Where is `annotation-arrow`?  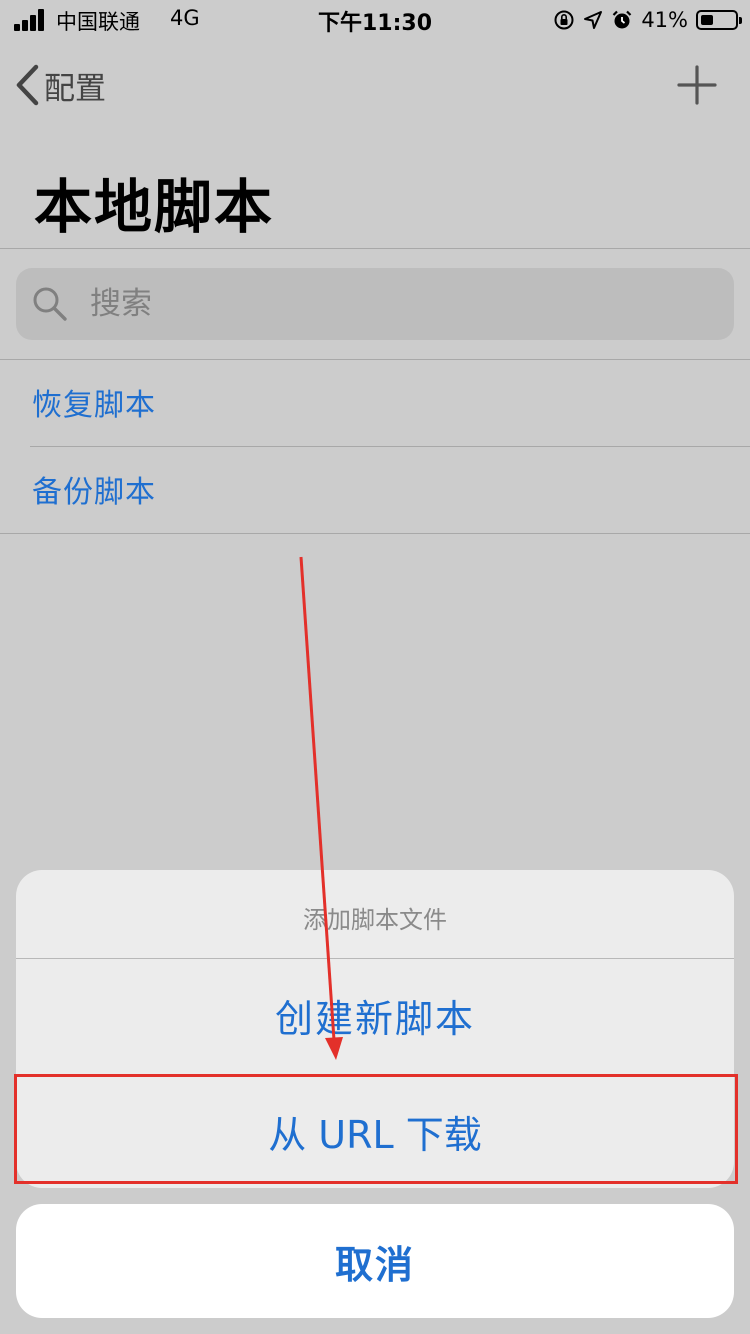
annotation-arrow is located at coordinates (321, 808).